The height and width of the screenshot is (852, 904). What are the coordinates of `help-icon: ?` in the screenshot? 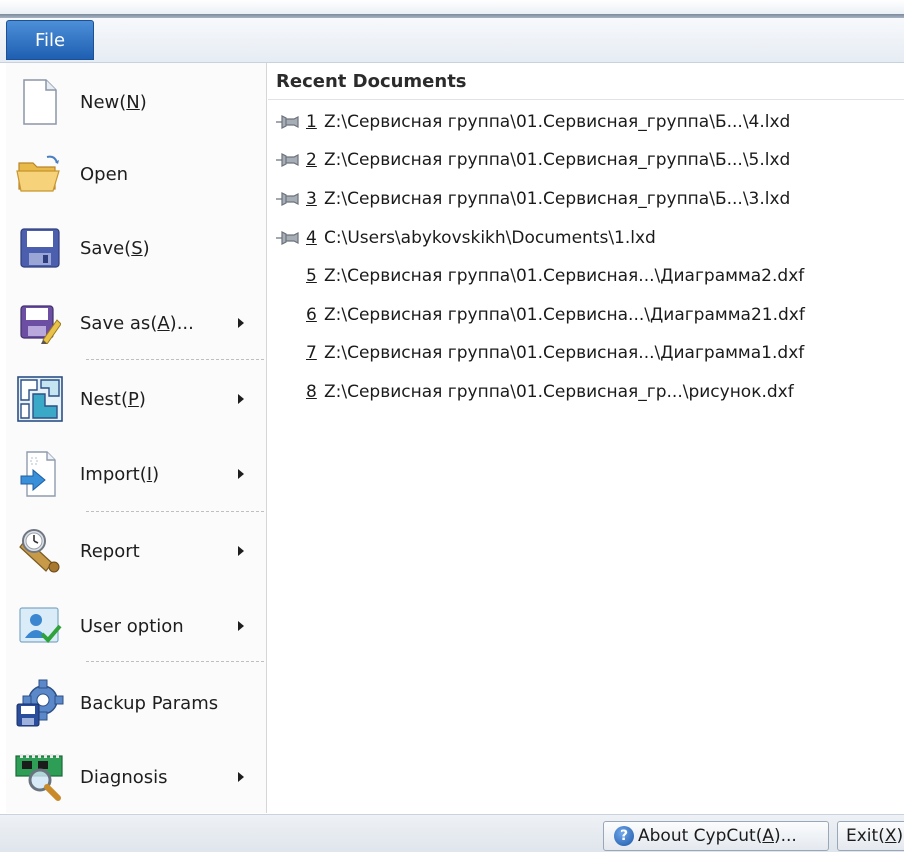 It's located at (624, 836).